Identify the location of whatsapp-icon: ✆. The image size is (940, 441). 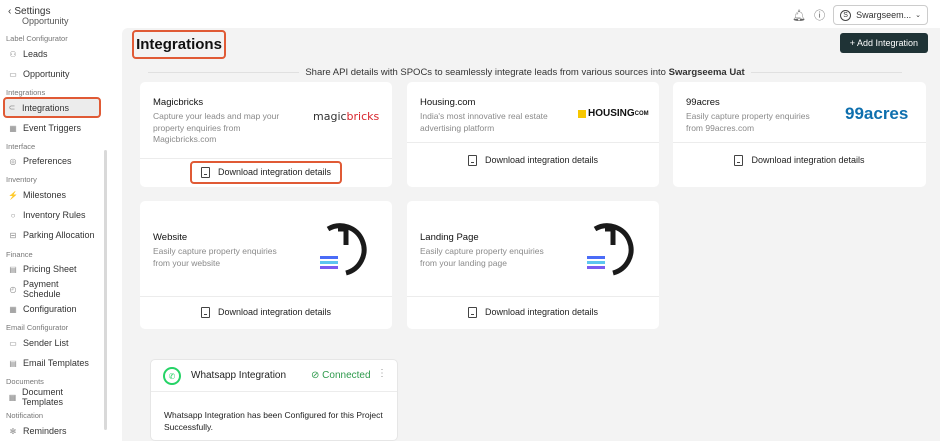
(172, 376).